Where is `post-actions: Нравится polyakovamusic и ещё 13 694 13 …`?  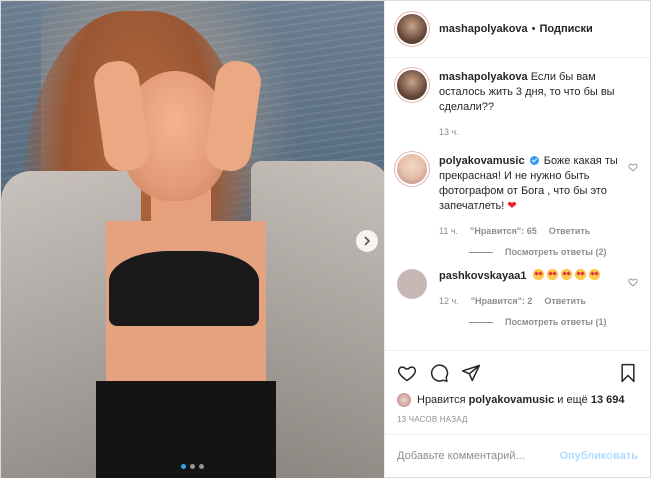
post-actions: Нравится polyakovamusic и ещё 13 694 13 … is located at coordinates (517, 392).